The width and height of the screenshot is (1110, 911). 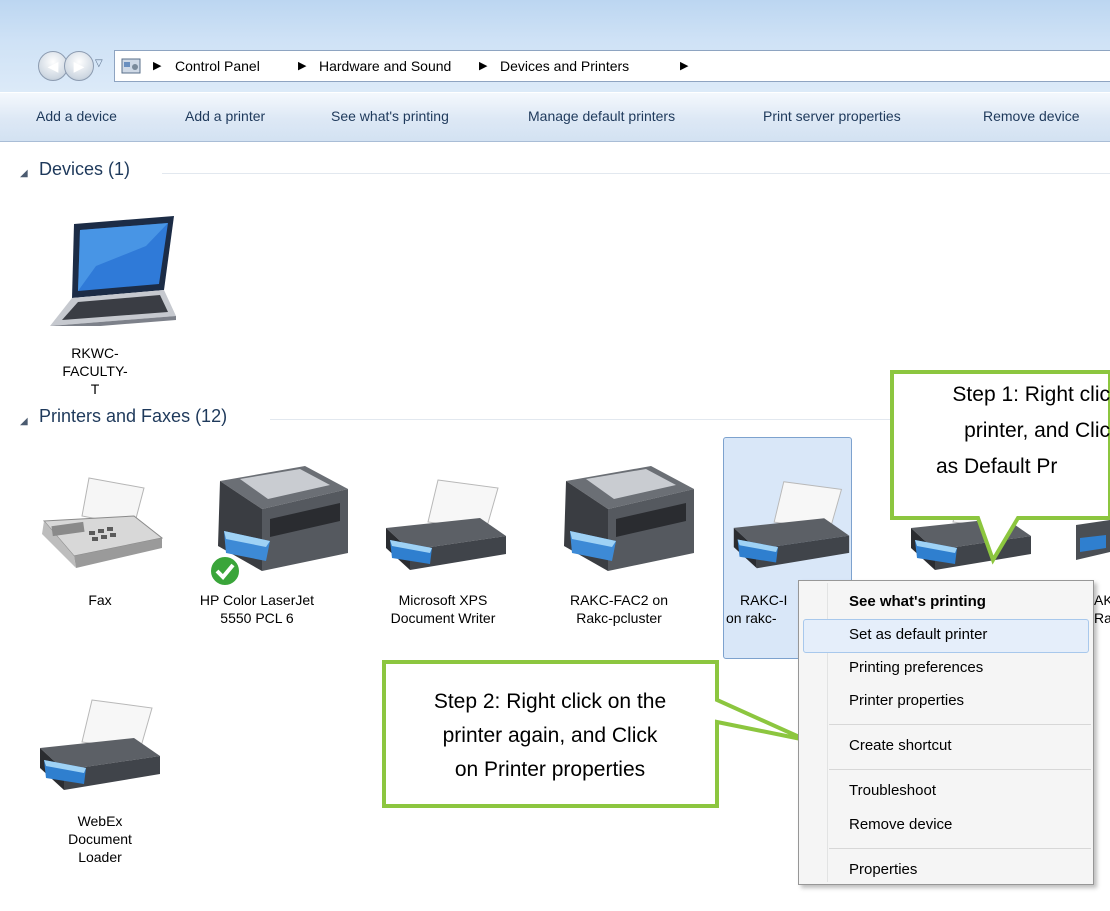 I want to click on printer-name-line: Document, so click(x=100, y=839).